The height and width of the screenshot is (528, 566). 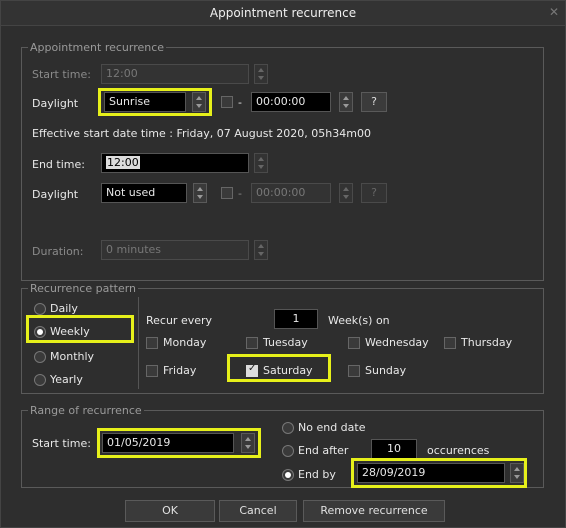 What do you see at coordinates (240, 102) in the screenshot?
I see `offset-sign: -` at bounding box center [240, 102].